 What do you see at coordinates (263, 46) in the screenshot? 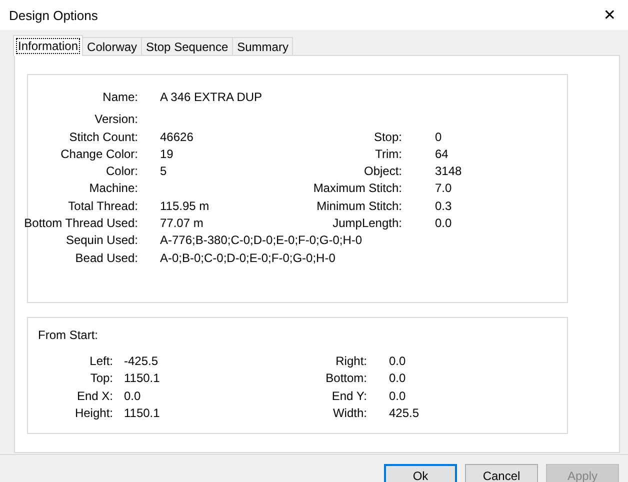
I see `tab: Summary` at bounding box center [263, 46].